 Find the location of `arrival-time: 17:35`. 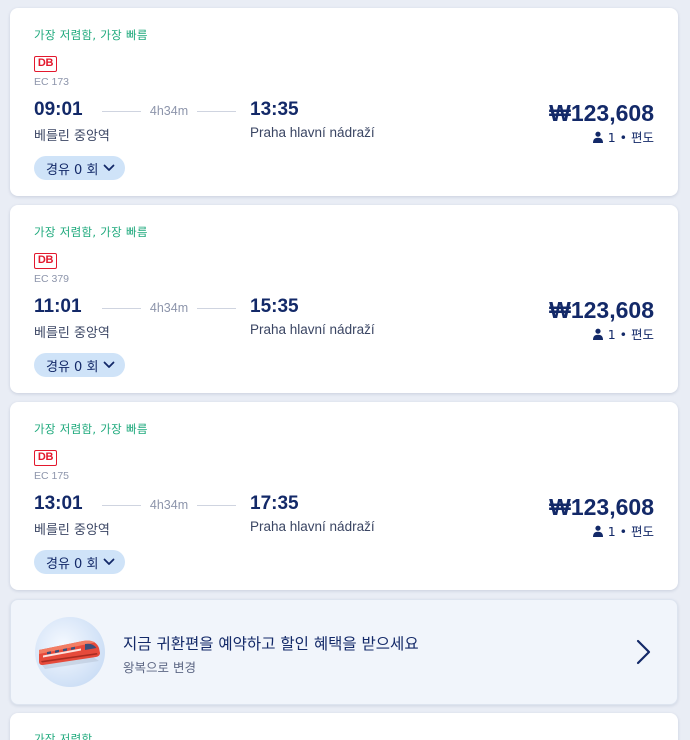

arrival-time: 17:35 is located at coordinates (274, 503).